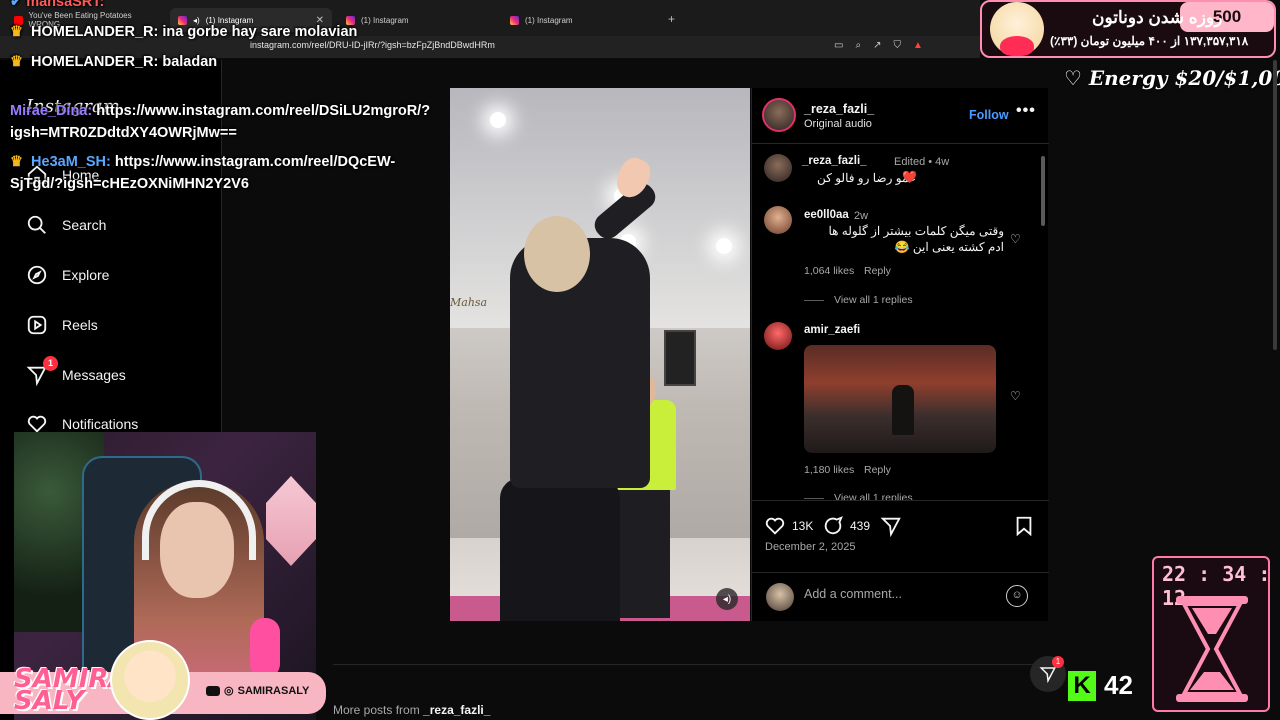 The image size is (1280, 720). I want to click on comment-button: 439, so click(846, 526).